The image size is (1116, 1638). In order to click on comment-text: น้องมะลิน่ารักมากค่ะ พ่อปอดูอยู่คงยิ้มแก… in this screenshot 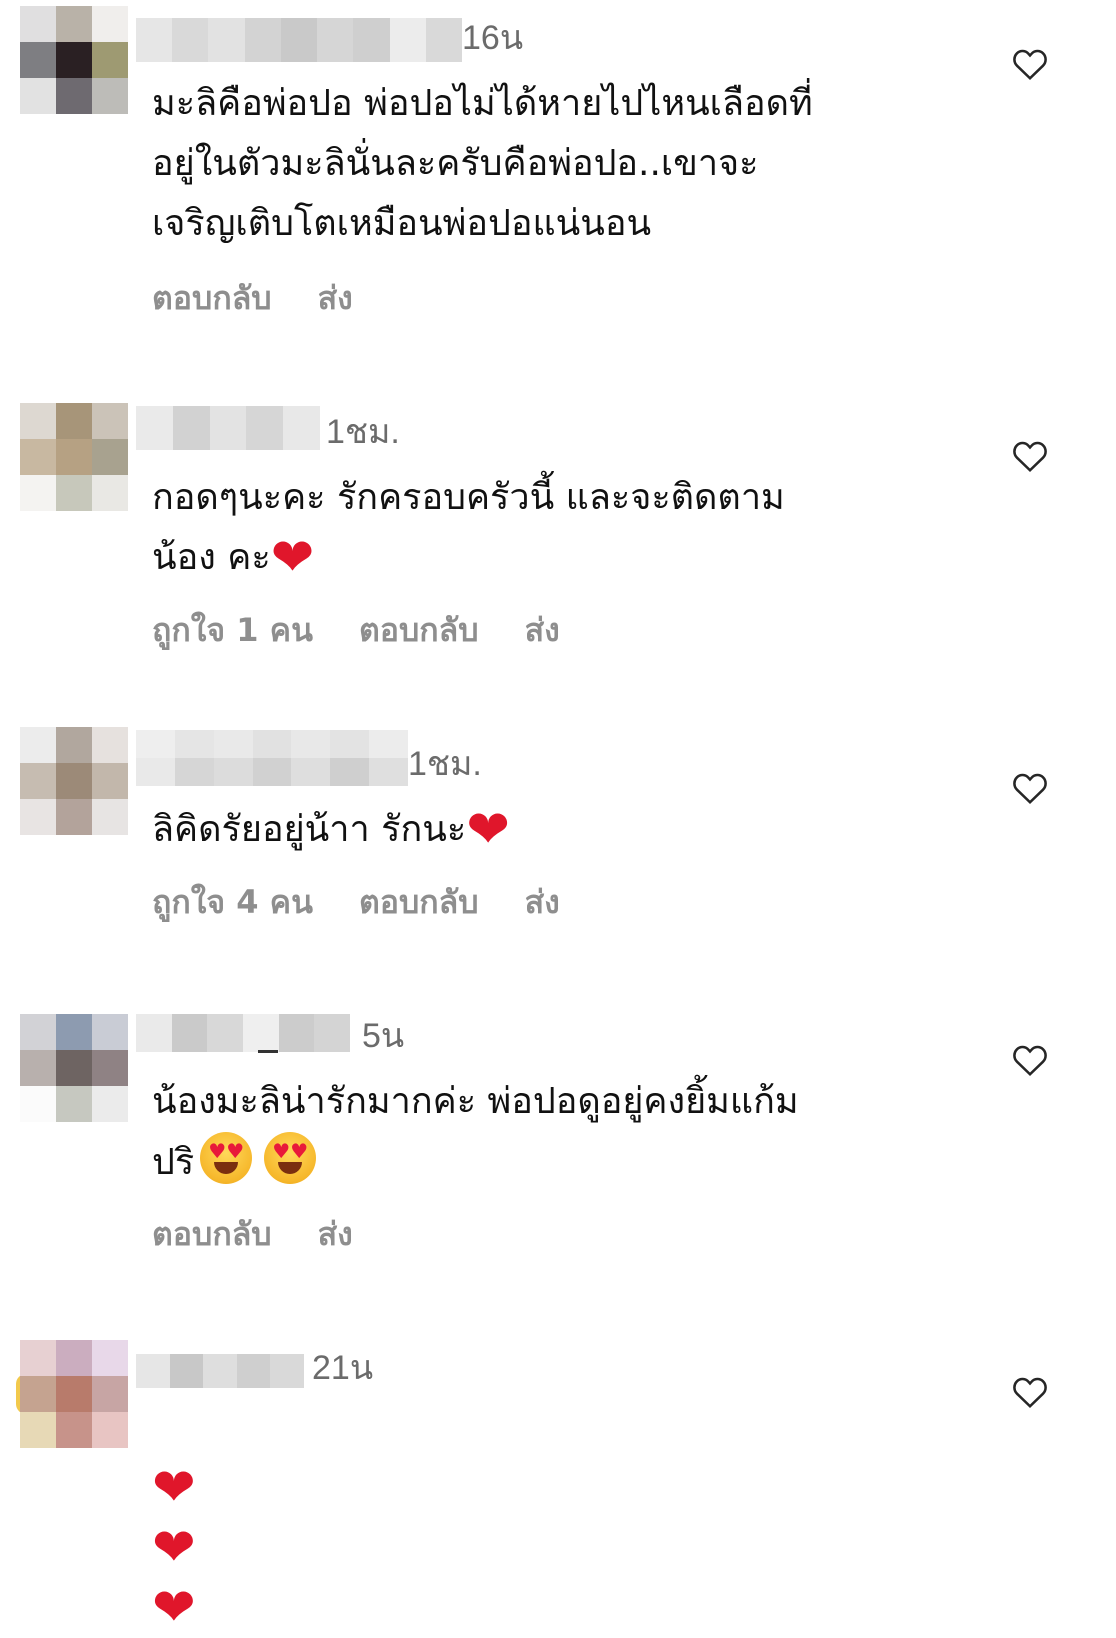, I will do `click(567, 1132)`.